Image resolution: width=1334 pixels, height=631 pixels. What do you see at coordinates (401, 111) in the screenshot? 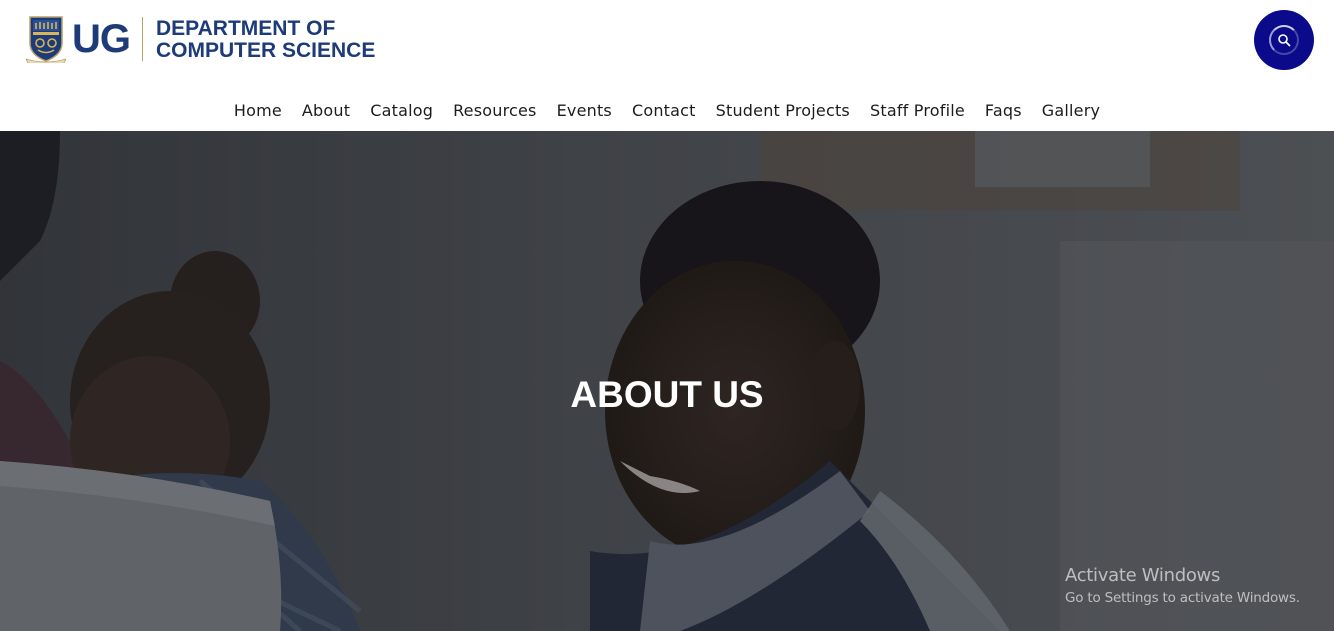
I see `nav-catalog: Catalog` at bounding box center [401, 111].